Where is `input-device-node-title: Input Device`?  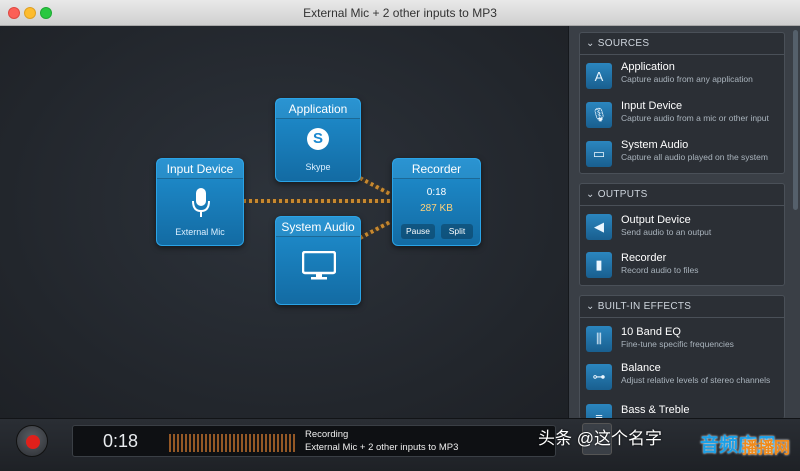 input-device-node-title: Input Device is located at coordinates (200, 169).